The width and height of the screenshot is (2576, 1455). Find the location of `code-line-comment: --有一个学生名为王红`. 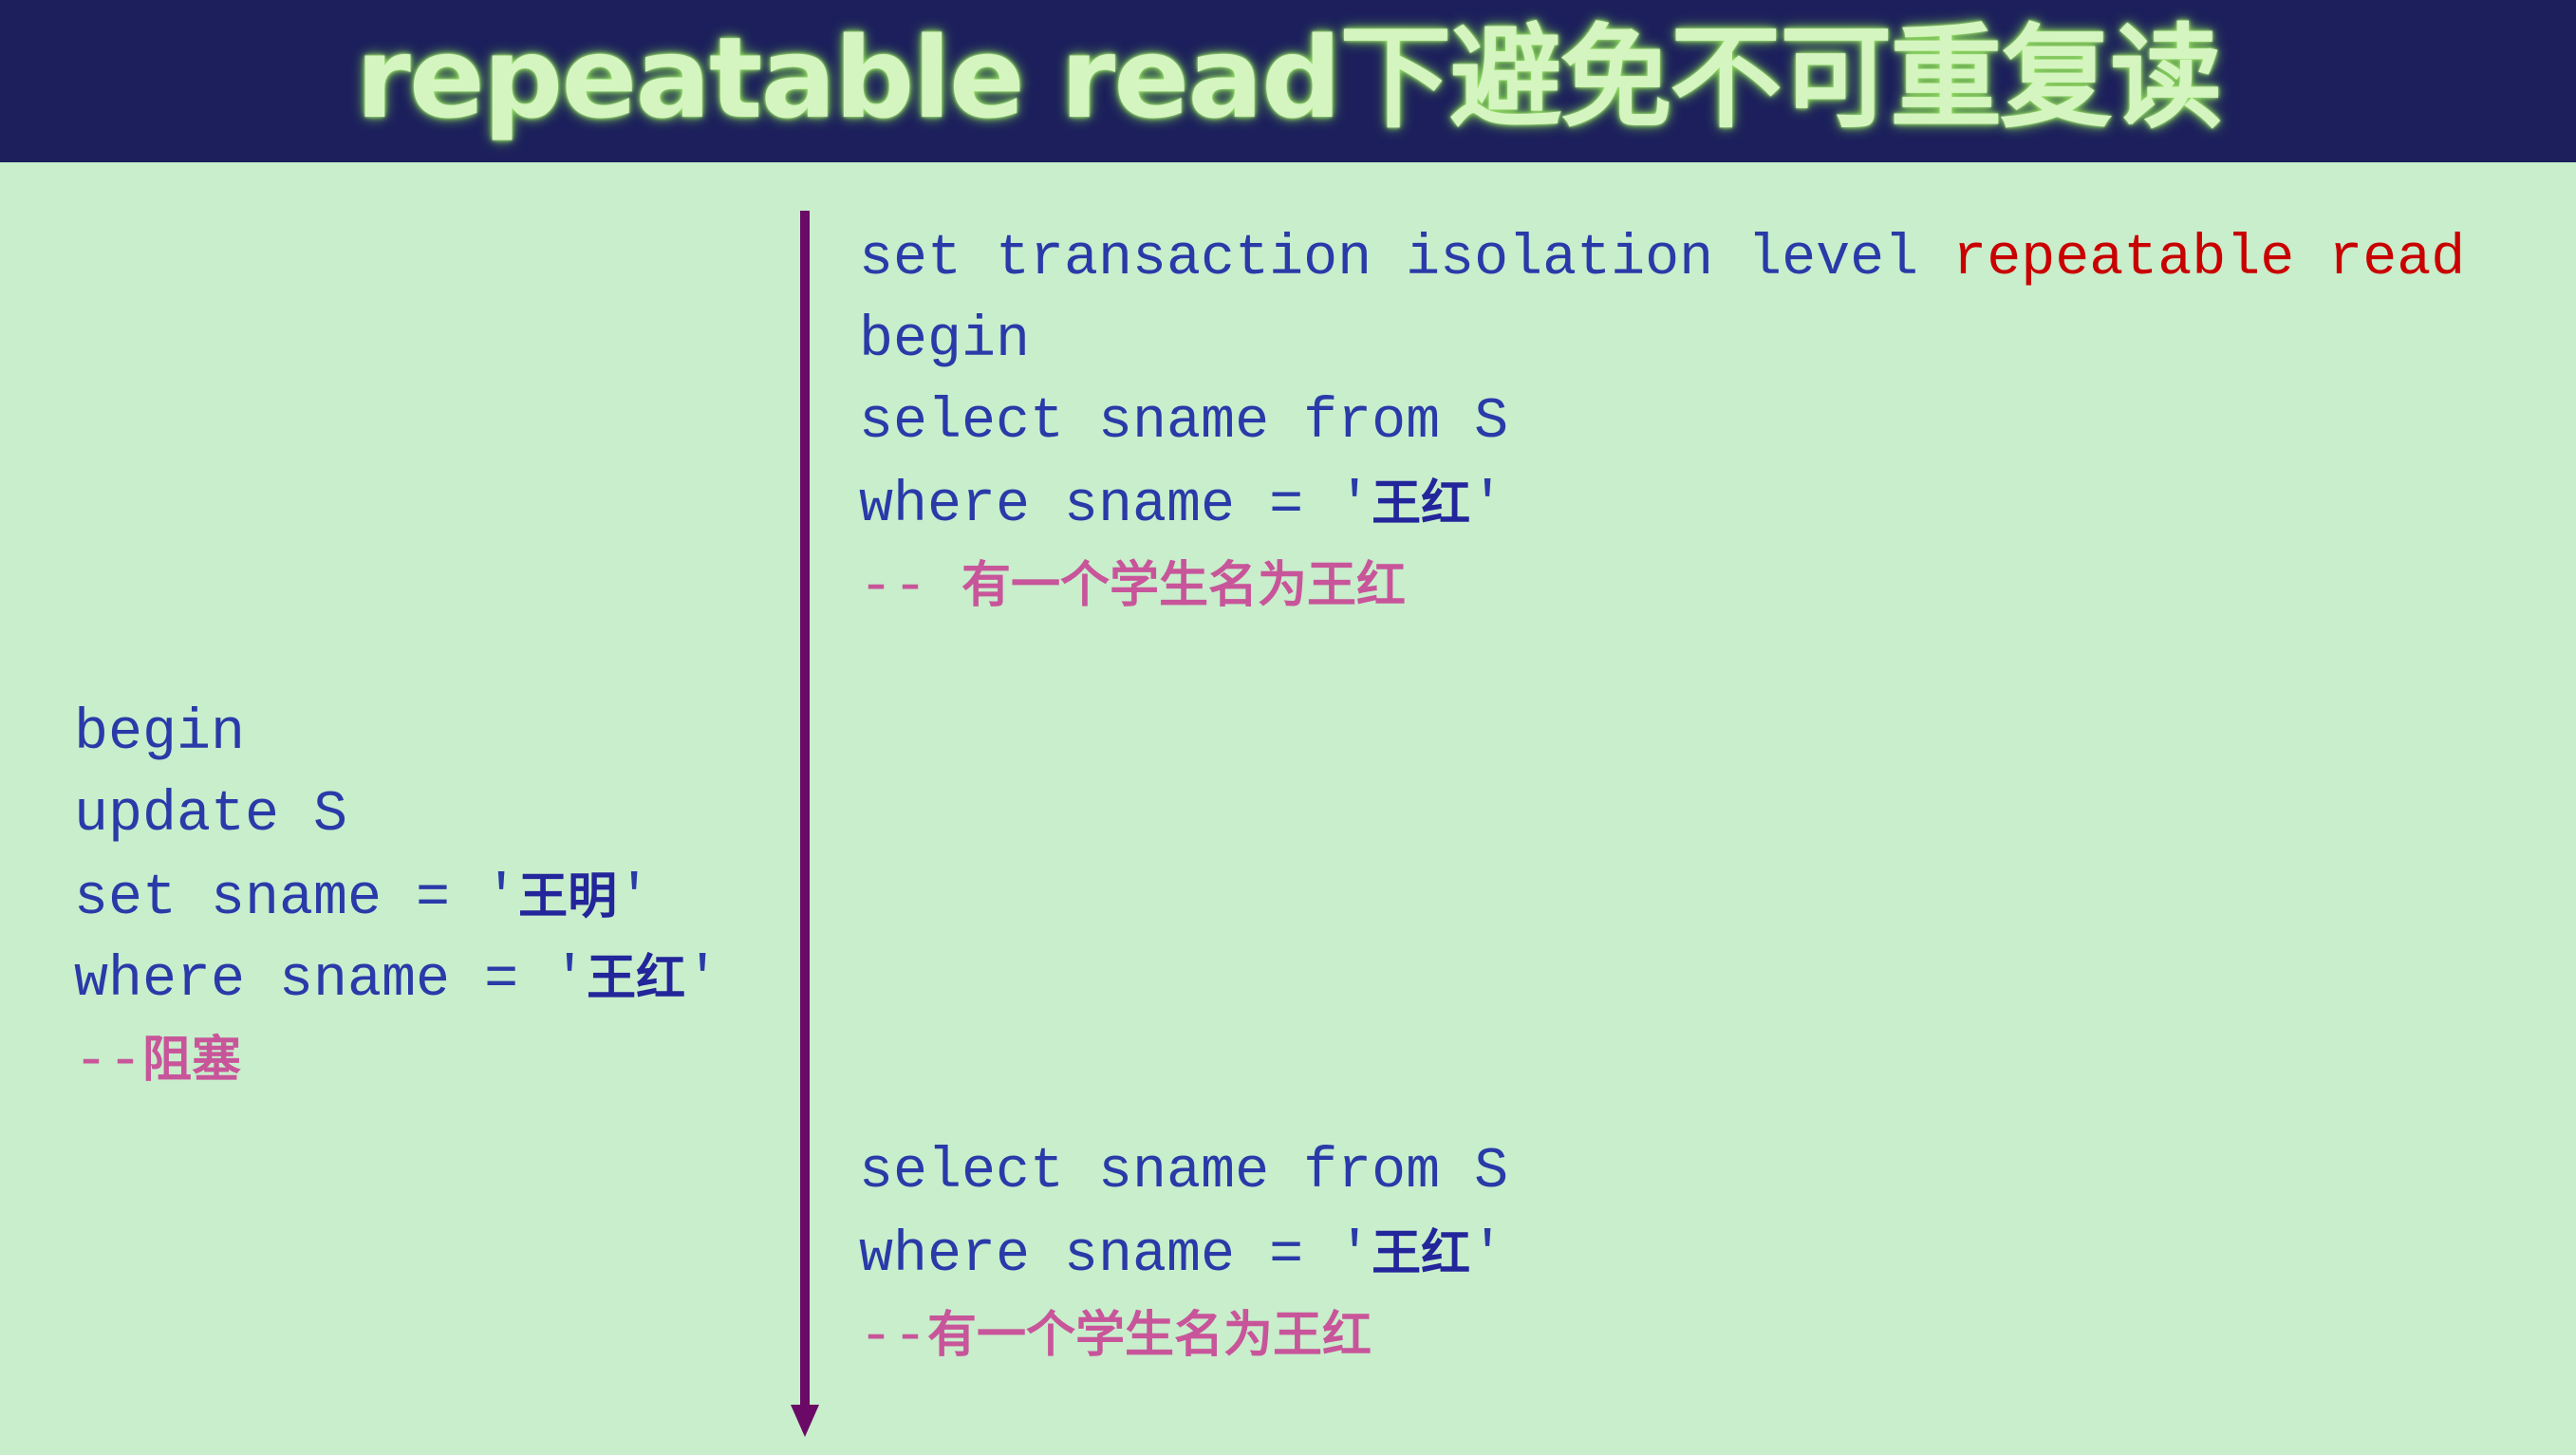

code-line-comment: --有一个学生名为王红 is located at coordinates (1183, 1335).